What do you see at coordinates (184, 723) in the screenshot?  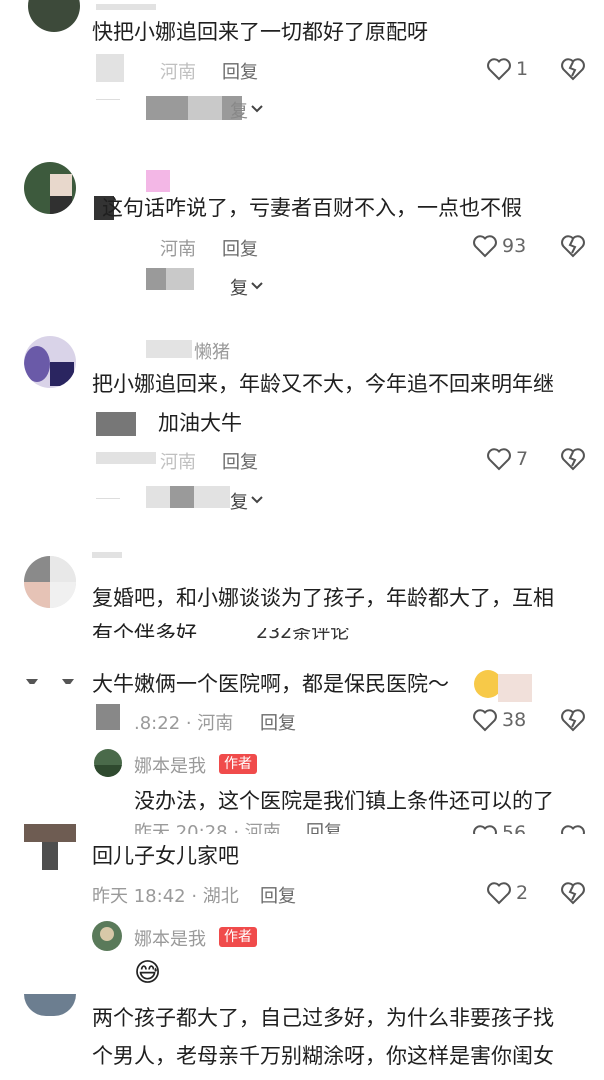 I see `comment-meta: .8:22 · 河南` at bounding box center [184, 723].